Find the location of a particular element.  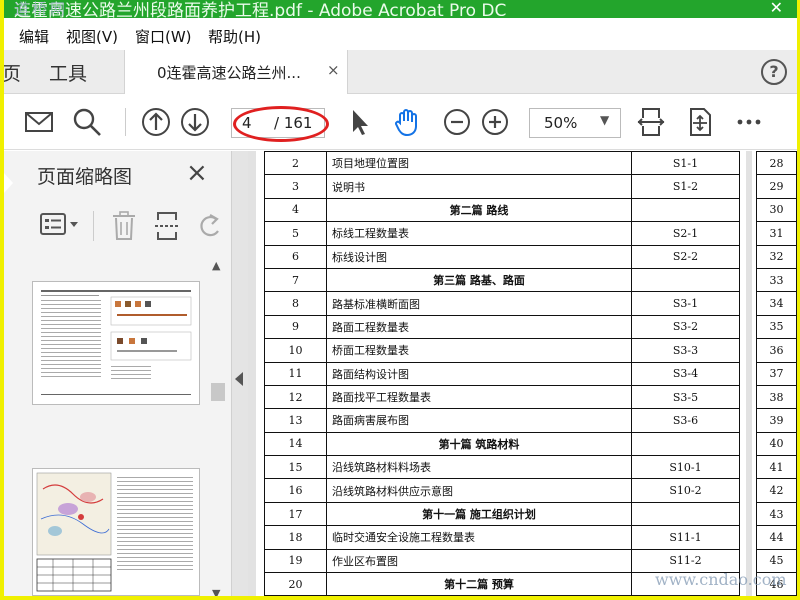

panel-pointer is located at coordinates (8, 183).